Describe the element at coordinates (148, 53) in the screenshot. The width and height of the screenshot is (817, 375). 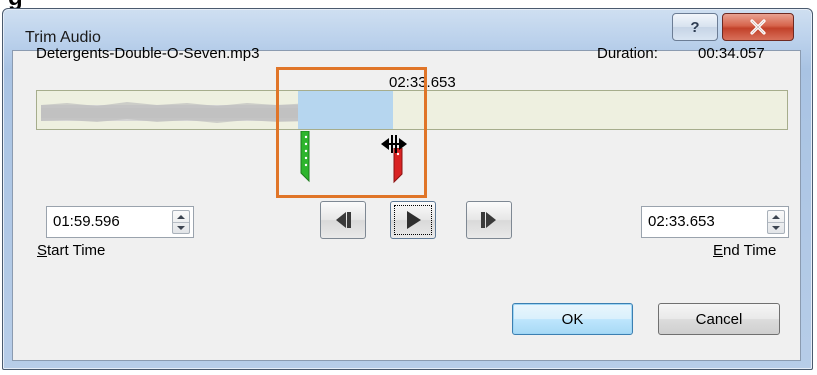
I see `file-name: Detergents-Double-O-Seven.mp3` at that location.